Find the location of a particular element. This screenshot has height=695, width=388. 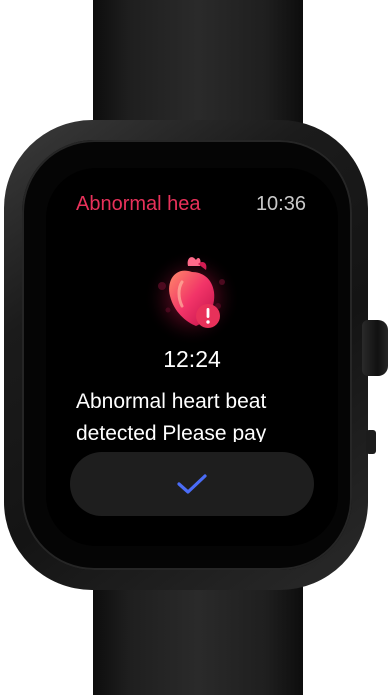

watch-side-button is located at coordinates (371, 442).